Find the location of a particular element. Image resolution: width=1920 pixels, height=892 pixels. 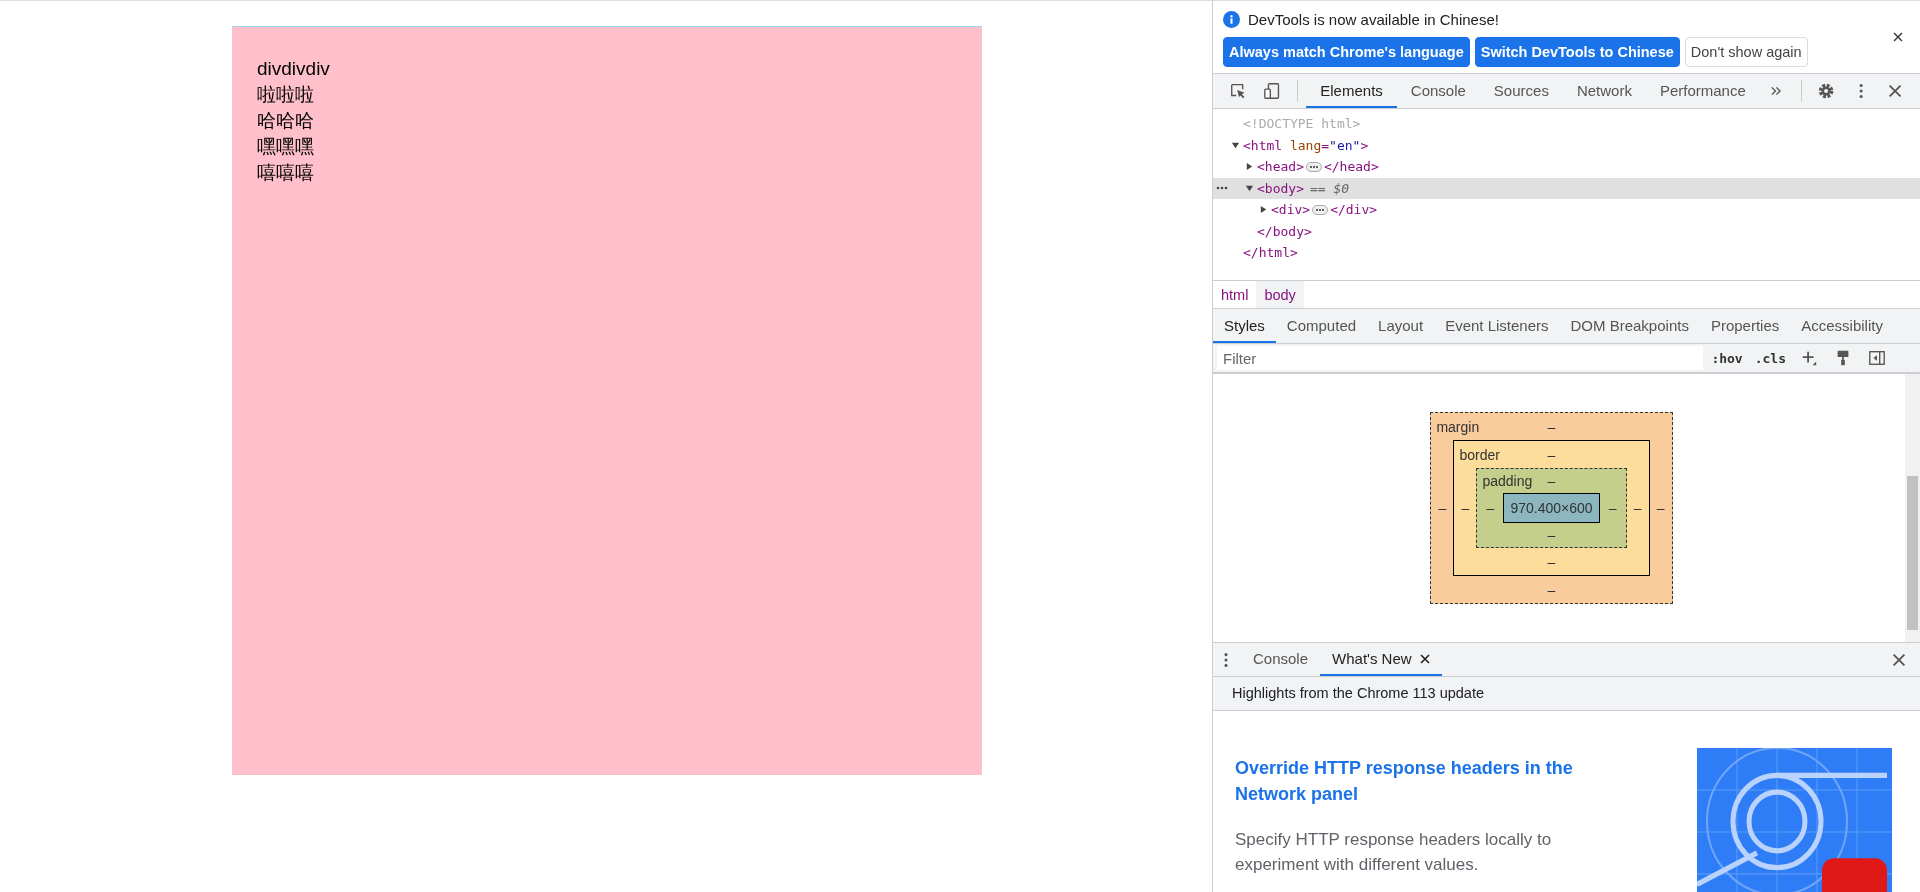

sidebar-tab: Layout is located at coordinates (1401, 326).